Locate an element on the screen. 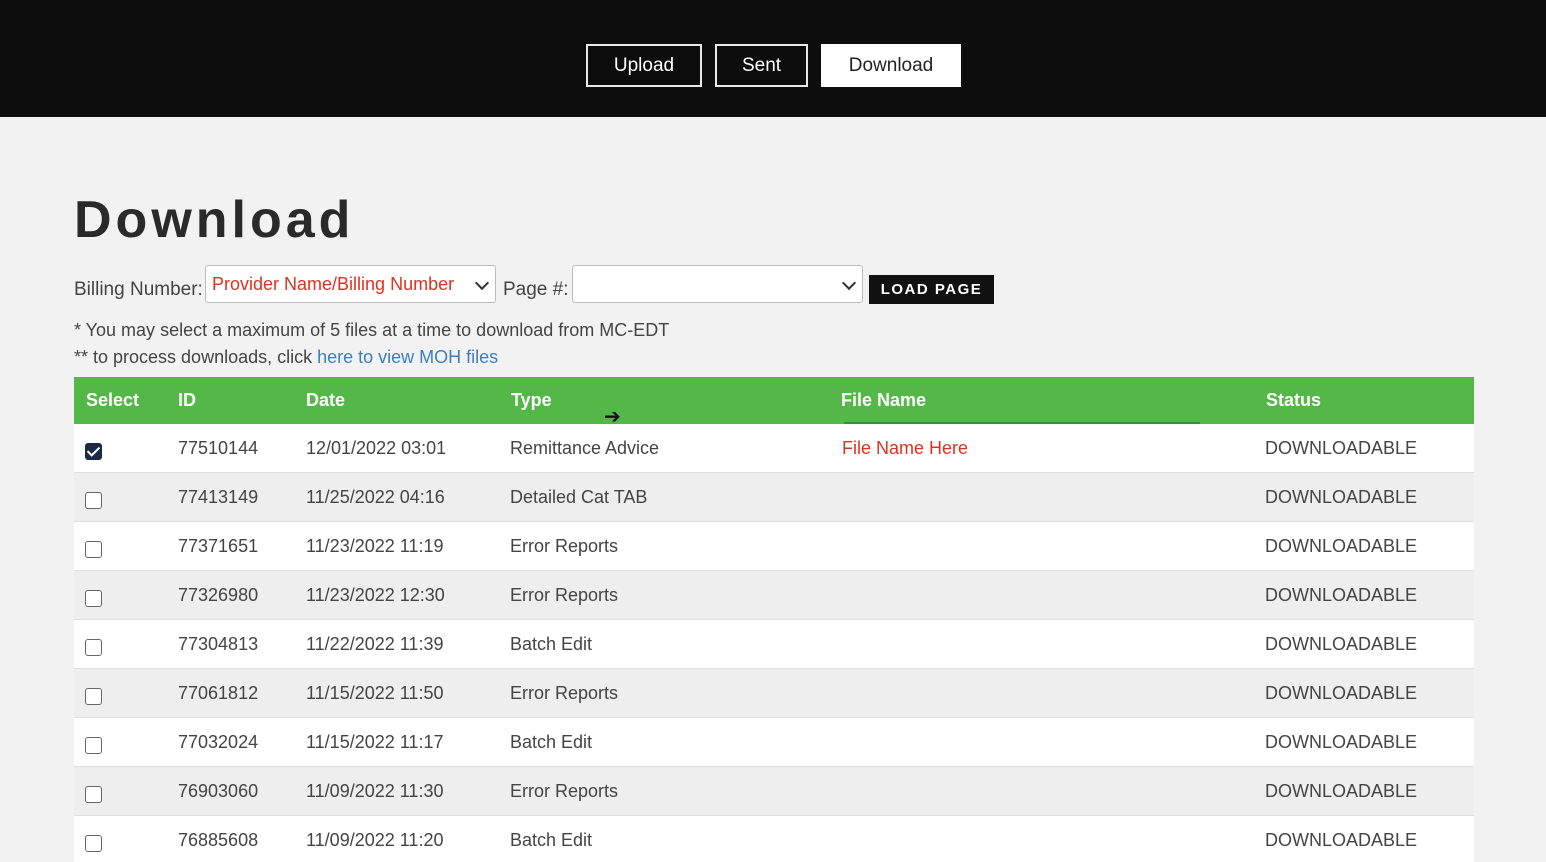 The width and height of the screenshot is (1546, 862). row-id: 77032024 is located at coordinates (218, 742).